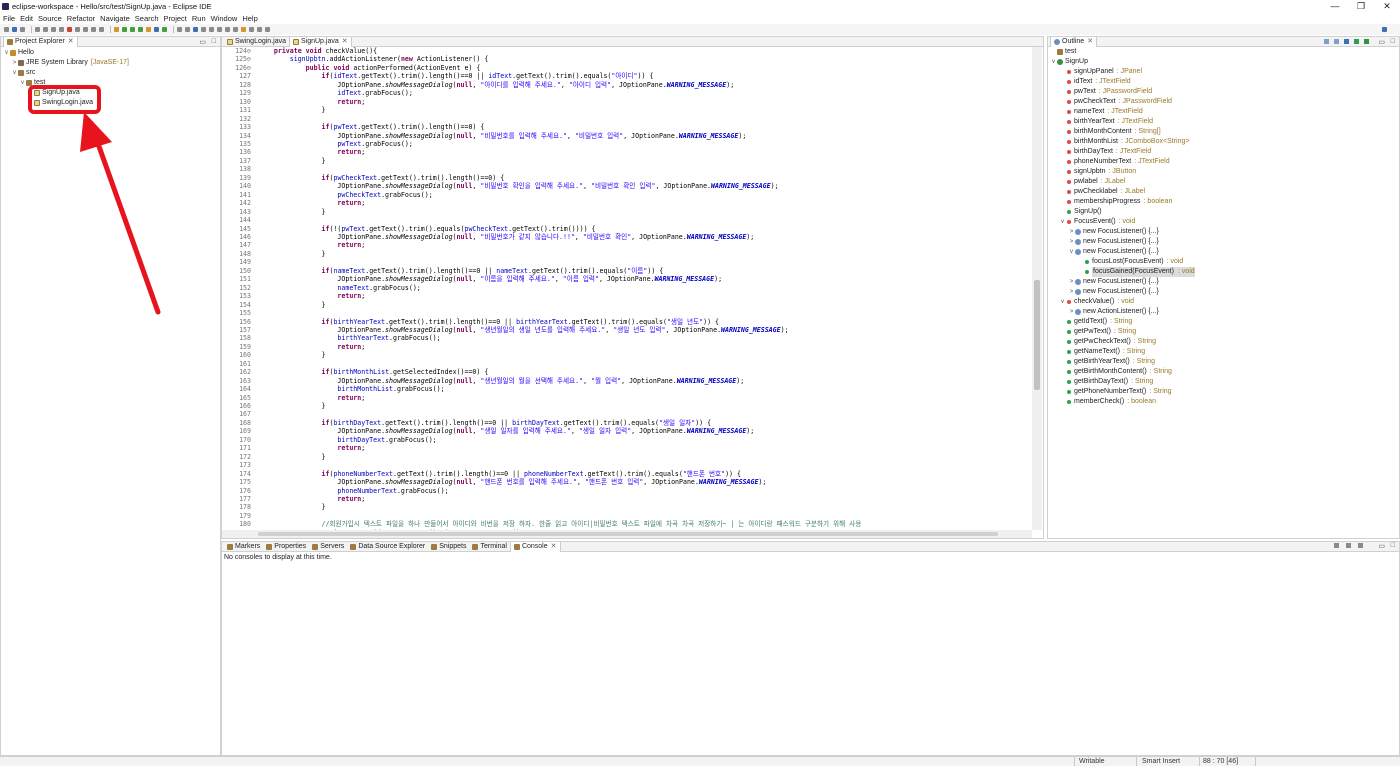 Image resolution: width=1400 pixels, height=766 pixels. What do you see at coordinates (1223, 122) in the screenshot?
I see `outline-item: birthYearText: JTextField` at bounding box center [1223, 122].